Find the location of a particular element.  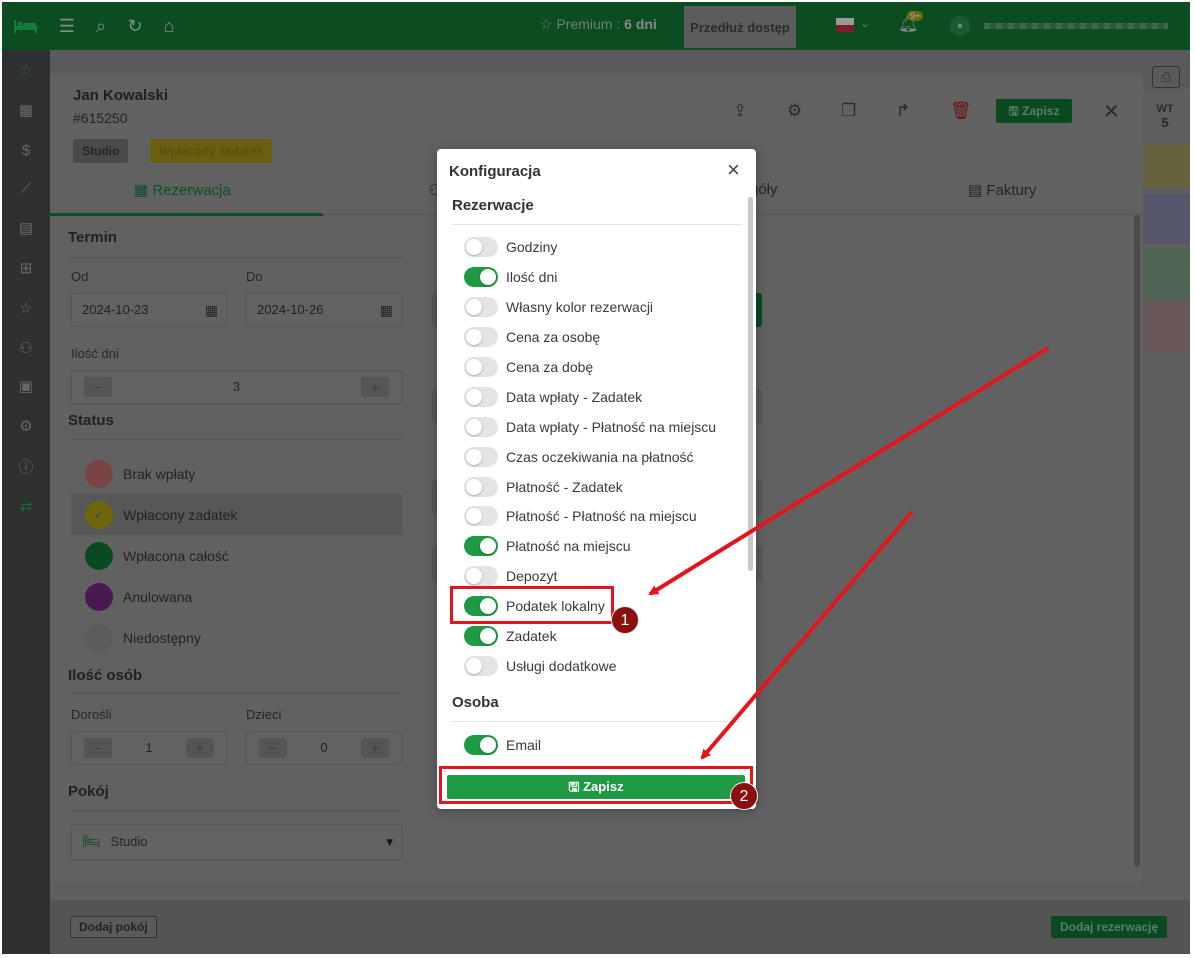

annotation-arrows is located at coordinates (849, 553).